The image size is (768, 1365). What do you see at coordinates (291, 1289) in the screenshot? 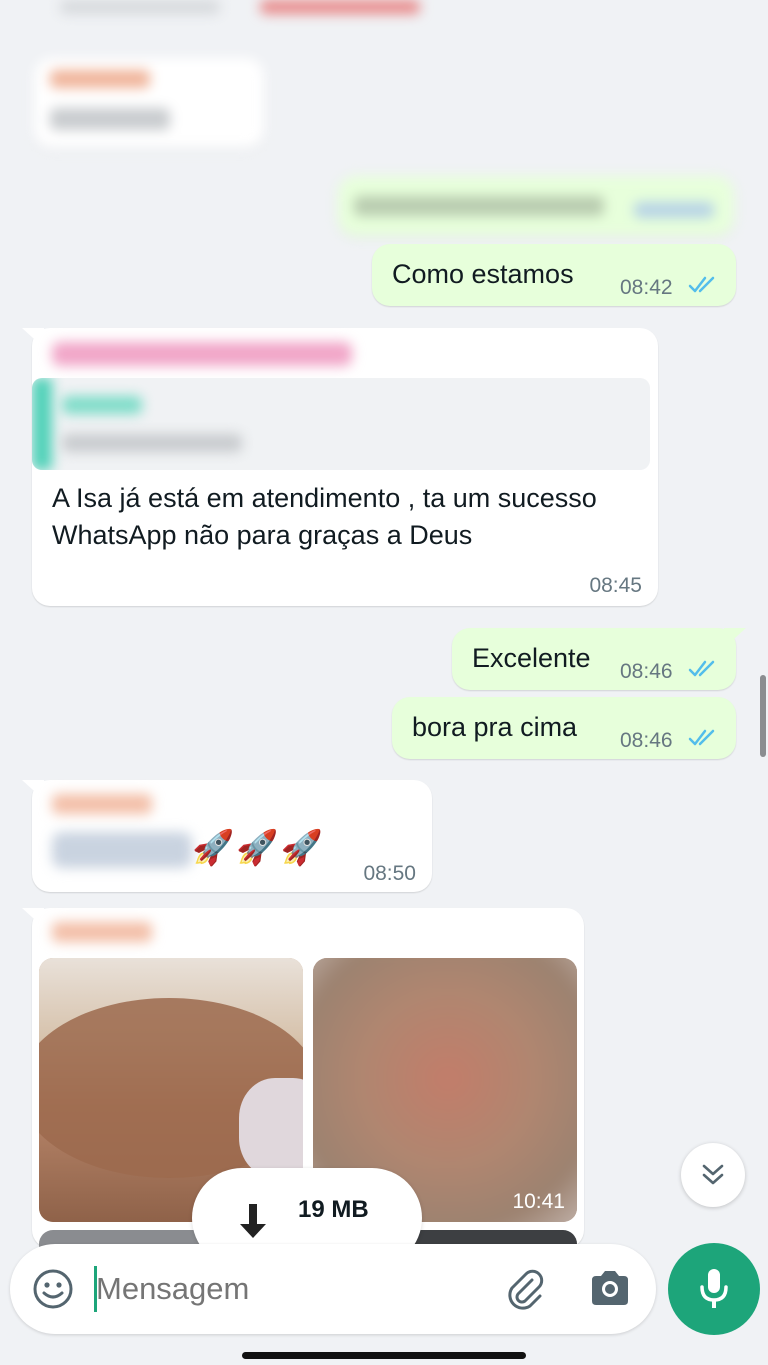
I see `message-input` at bounding box center [291, 1289].